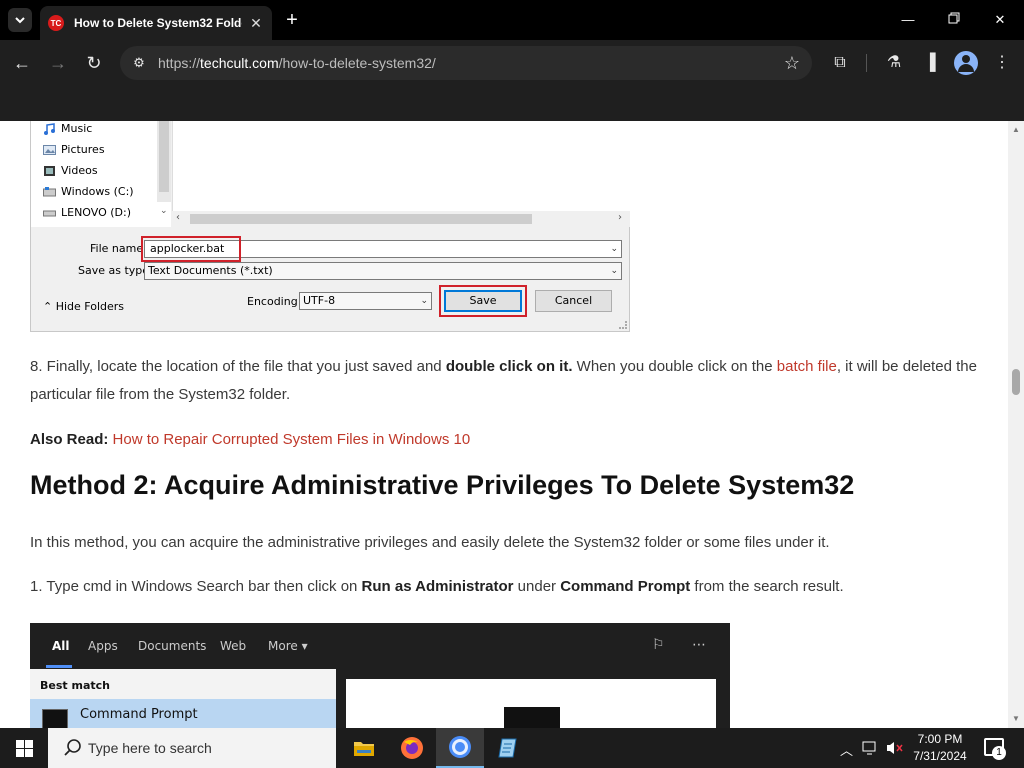 This screenshot has height=768, width=1024. What do you see at coordinates (940, 756) in the screenshot?
I see `clock-date: 7/31/2024` at bounding box center [940, 756].